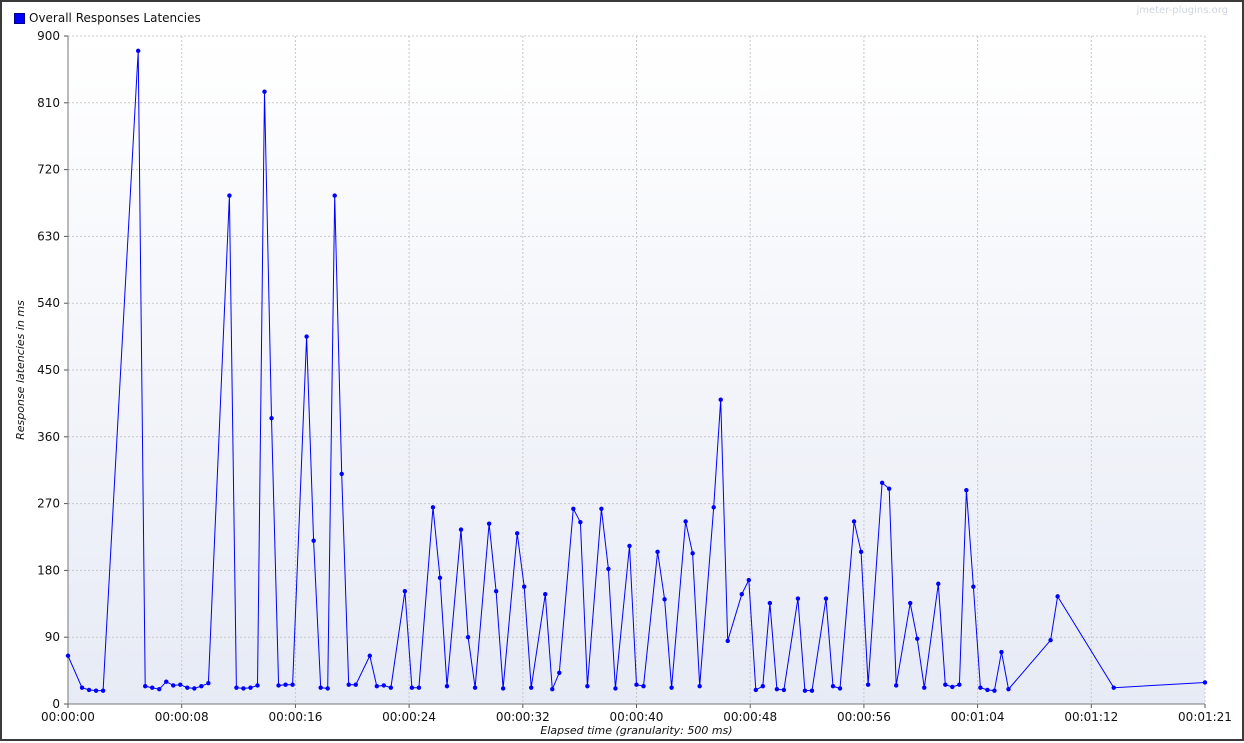 The height and width of the screenshot is (743, 1244). I want to click on x-tick-label: 00:00:00, so click(68, 717).